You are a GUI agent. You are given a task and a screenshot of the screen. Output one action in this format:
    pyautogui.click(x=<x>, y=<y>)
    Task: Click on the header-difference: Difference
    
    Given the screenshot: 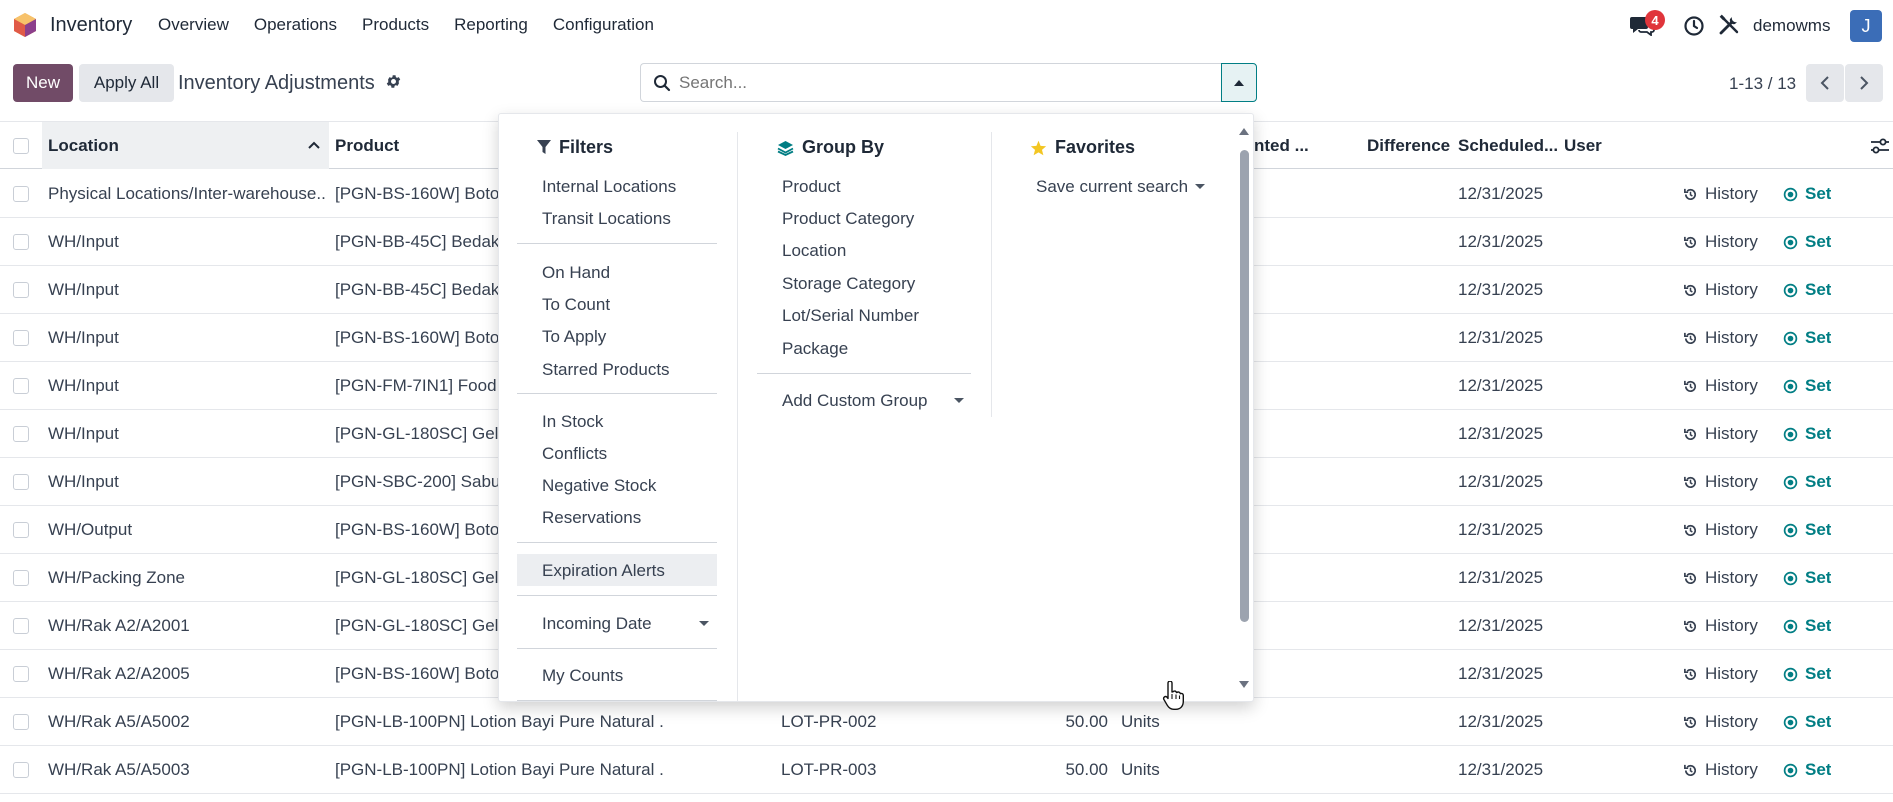 What is the action you would take?
    pyautogui.click(x=1408, y=146)
    